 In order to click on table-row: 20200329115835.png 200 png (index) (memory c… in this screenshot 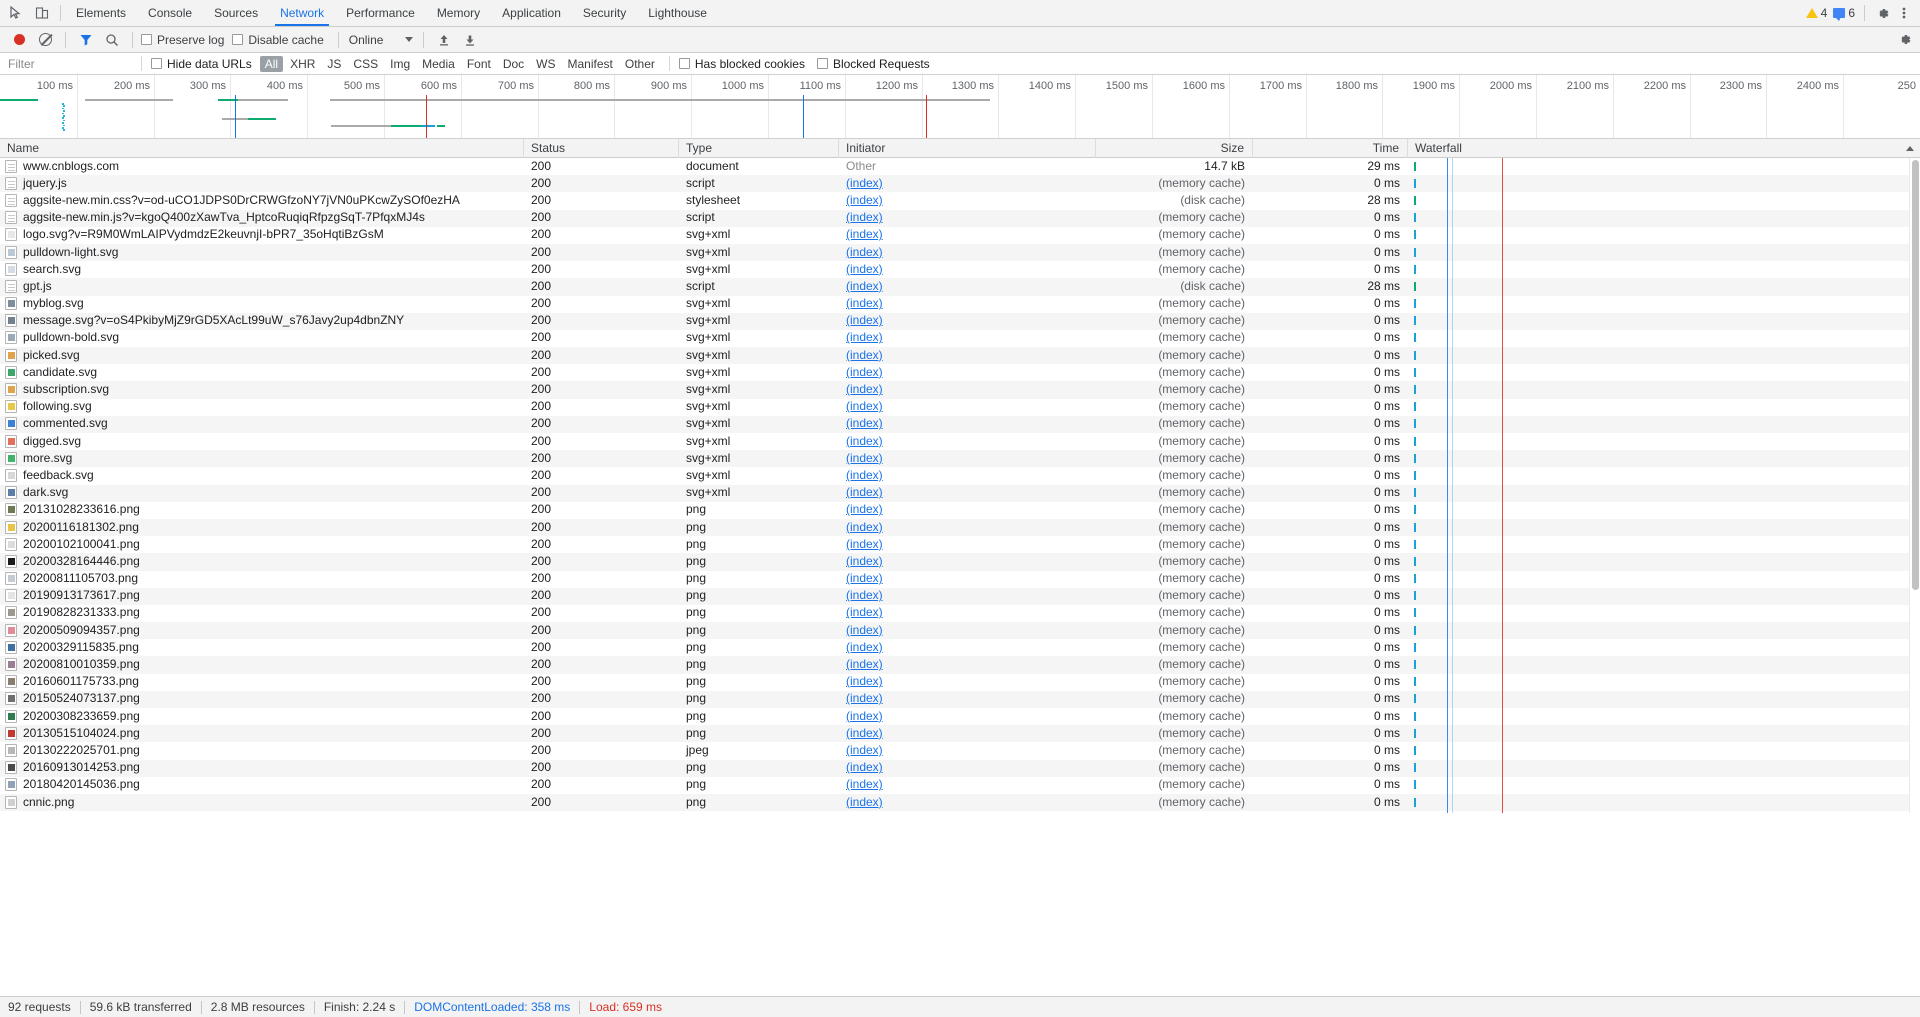, I will do `click(960, 647)`.